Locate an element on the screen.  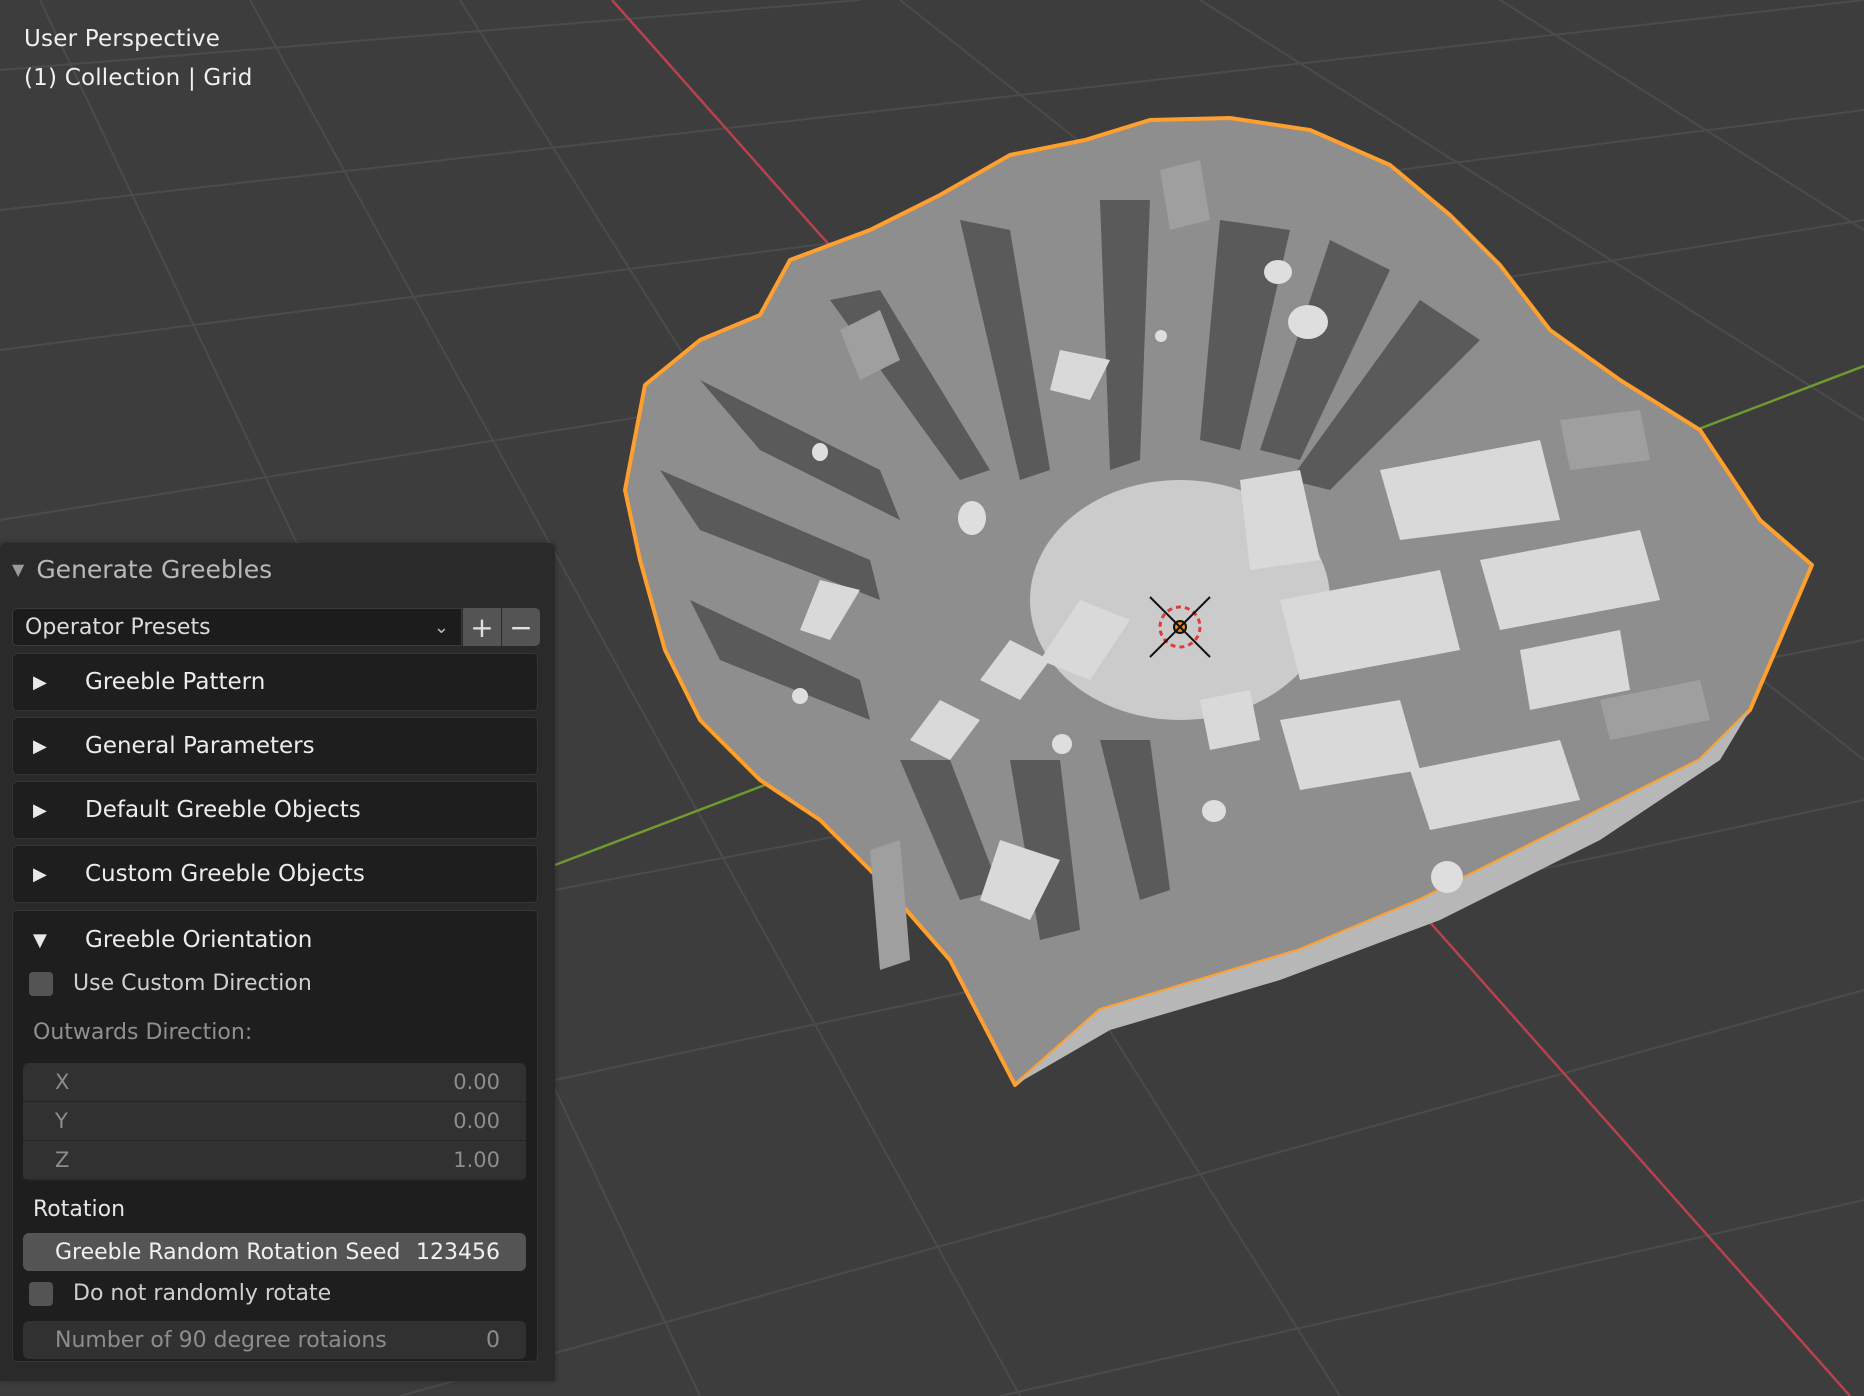
operator-presets-dropdown: Operator Presets ⌄ is located at coordinates (237, 627).